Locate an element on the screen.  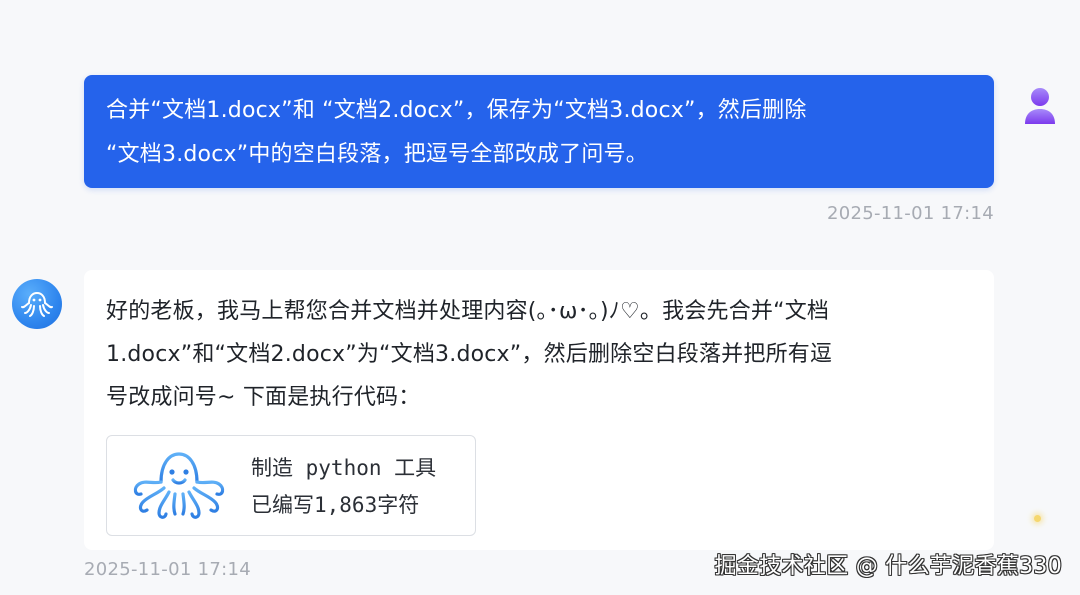
watermark: 掘金技术社区 @ 什么芋泥香蕉330 is located at coordinates (888, 566).